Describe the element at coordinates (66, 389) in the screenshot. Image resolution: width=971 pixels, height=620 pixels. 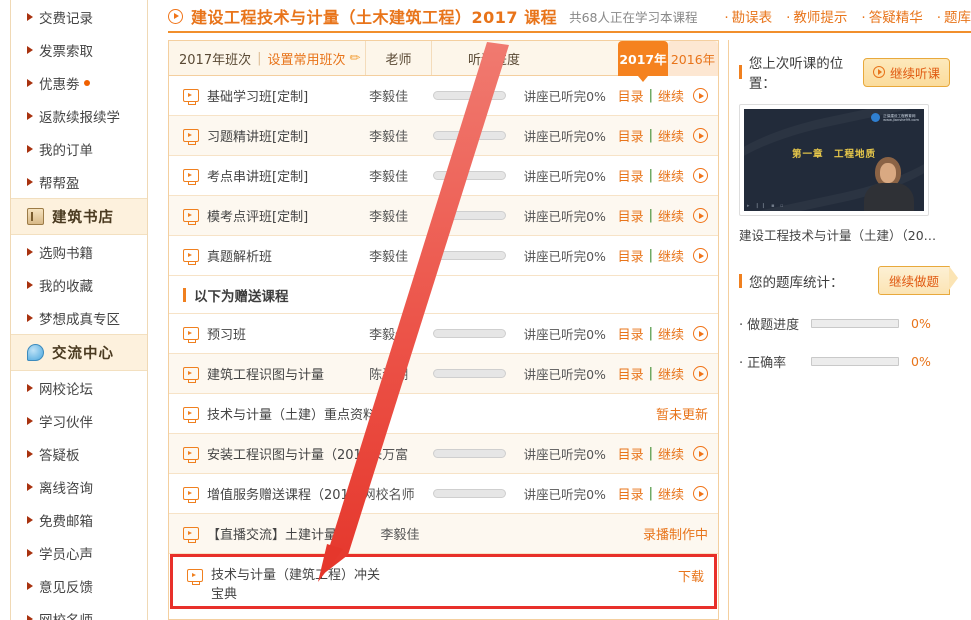
I see `sidebar-item-label: 网校论坛` at that location.